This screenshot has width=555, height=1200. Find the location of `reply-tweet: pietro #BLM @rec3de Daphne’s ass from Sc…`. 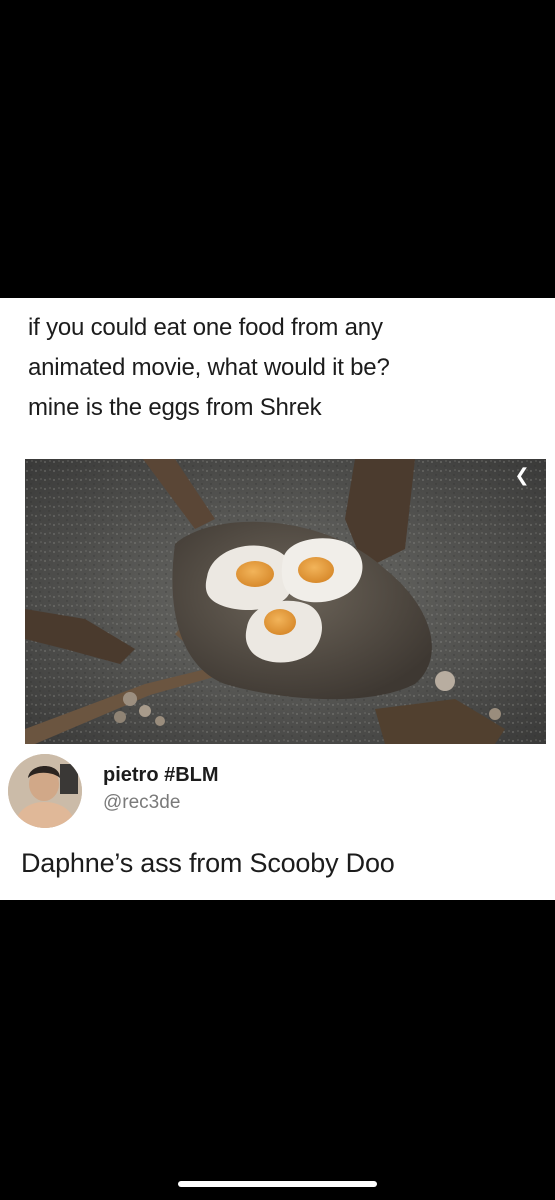

reply-tweet: pietro #BLM @rec3de Daphne’s ass from Sc… is located at coordinates (277, 827).